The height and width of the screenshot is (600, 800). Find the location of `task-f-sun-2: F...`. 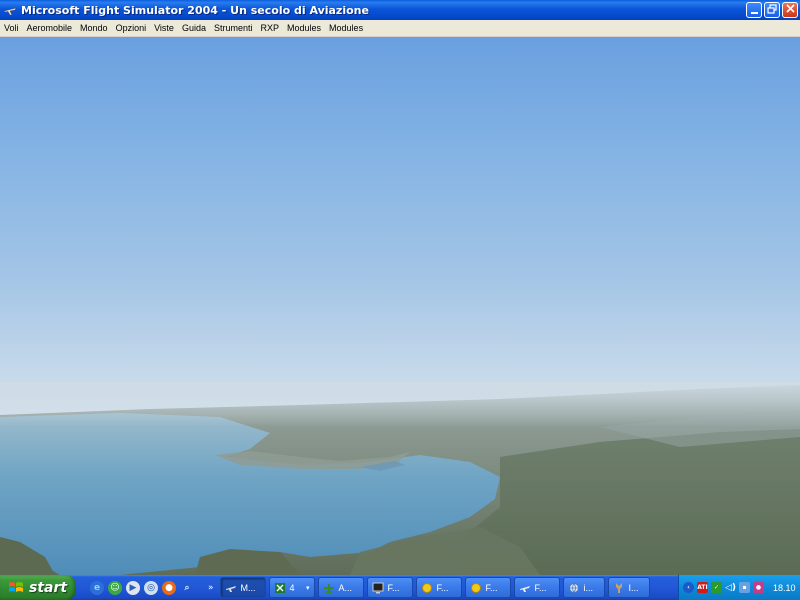

task-f-sun-2: F... is located at coordinates (487, 587).